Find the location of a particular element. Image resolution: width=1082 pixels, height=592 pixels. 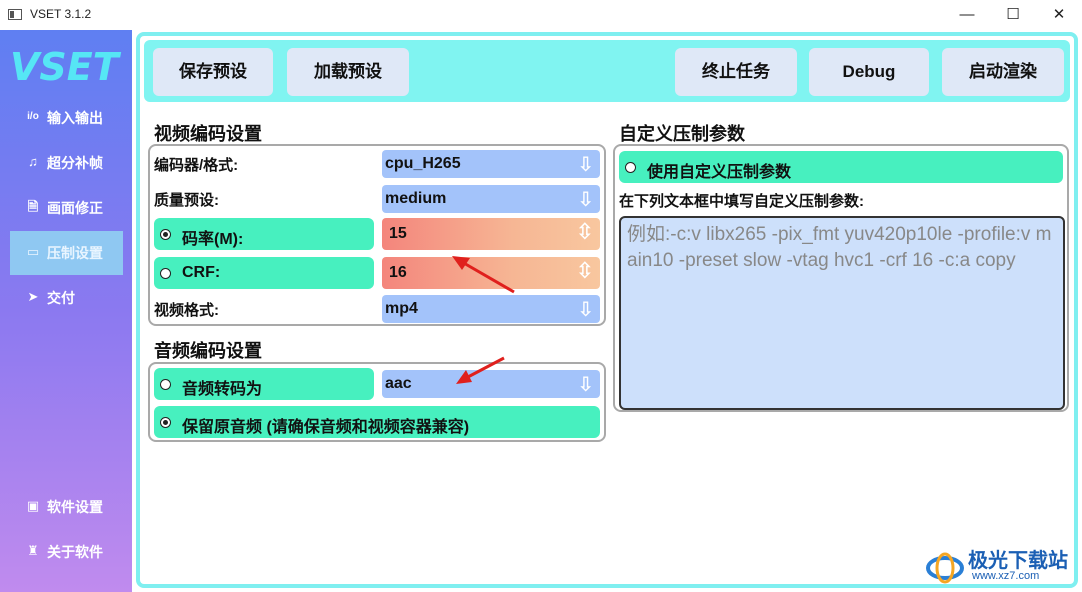

format-select: mp4 ⇩ is located at coordinates (491, 309).